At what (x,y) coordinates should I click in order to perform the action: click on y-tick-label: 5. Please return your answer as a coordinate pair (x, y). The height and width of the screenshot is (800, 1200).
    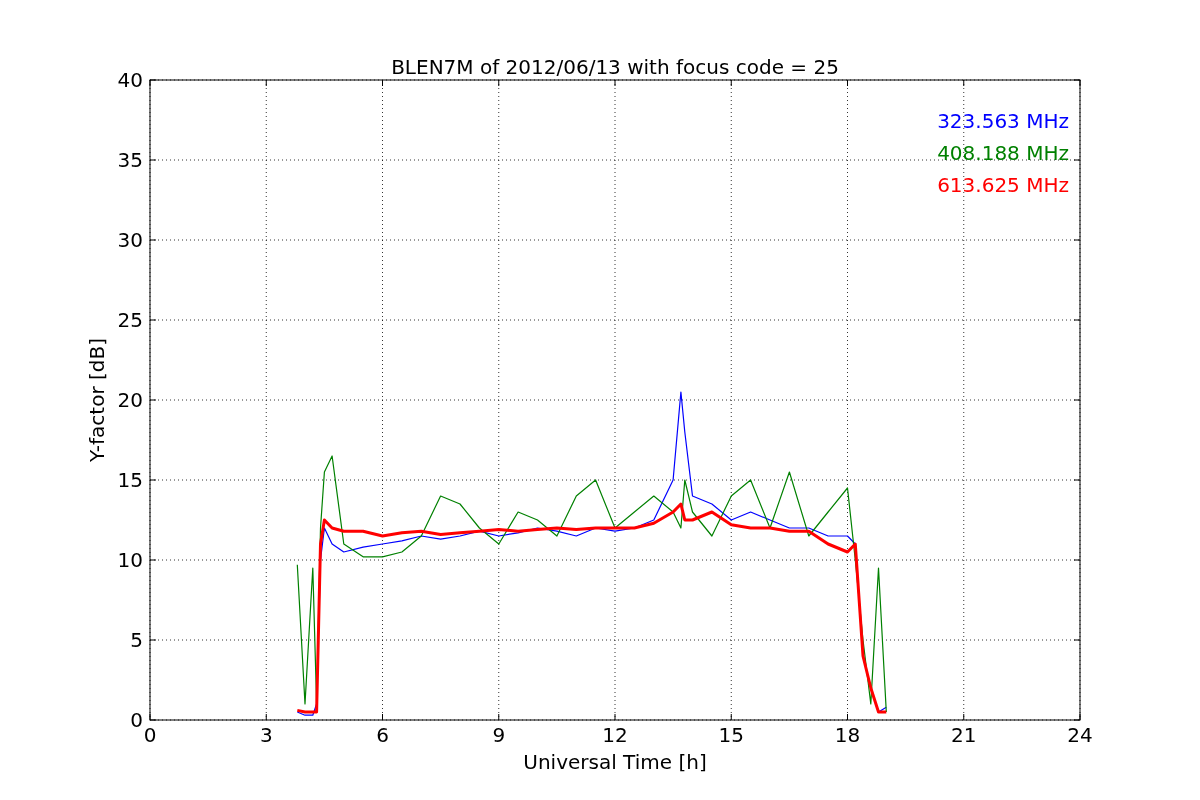
    Looking at the image, I should click on (136, 640).